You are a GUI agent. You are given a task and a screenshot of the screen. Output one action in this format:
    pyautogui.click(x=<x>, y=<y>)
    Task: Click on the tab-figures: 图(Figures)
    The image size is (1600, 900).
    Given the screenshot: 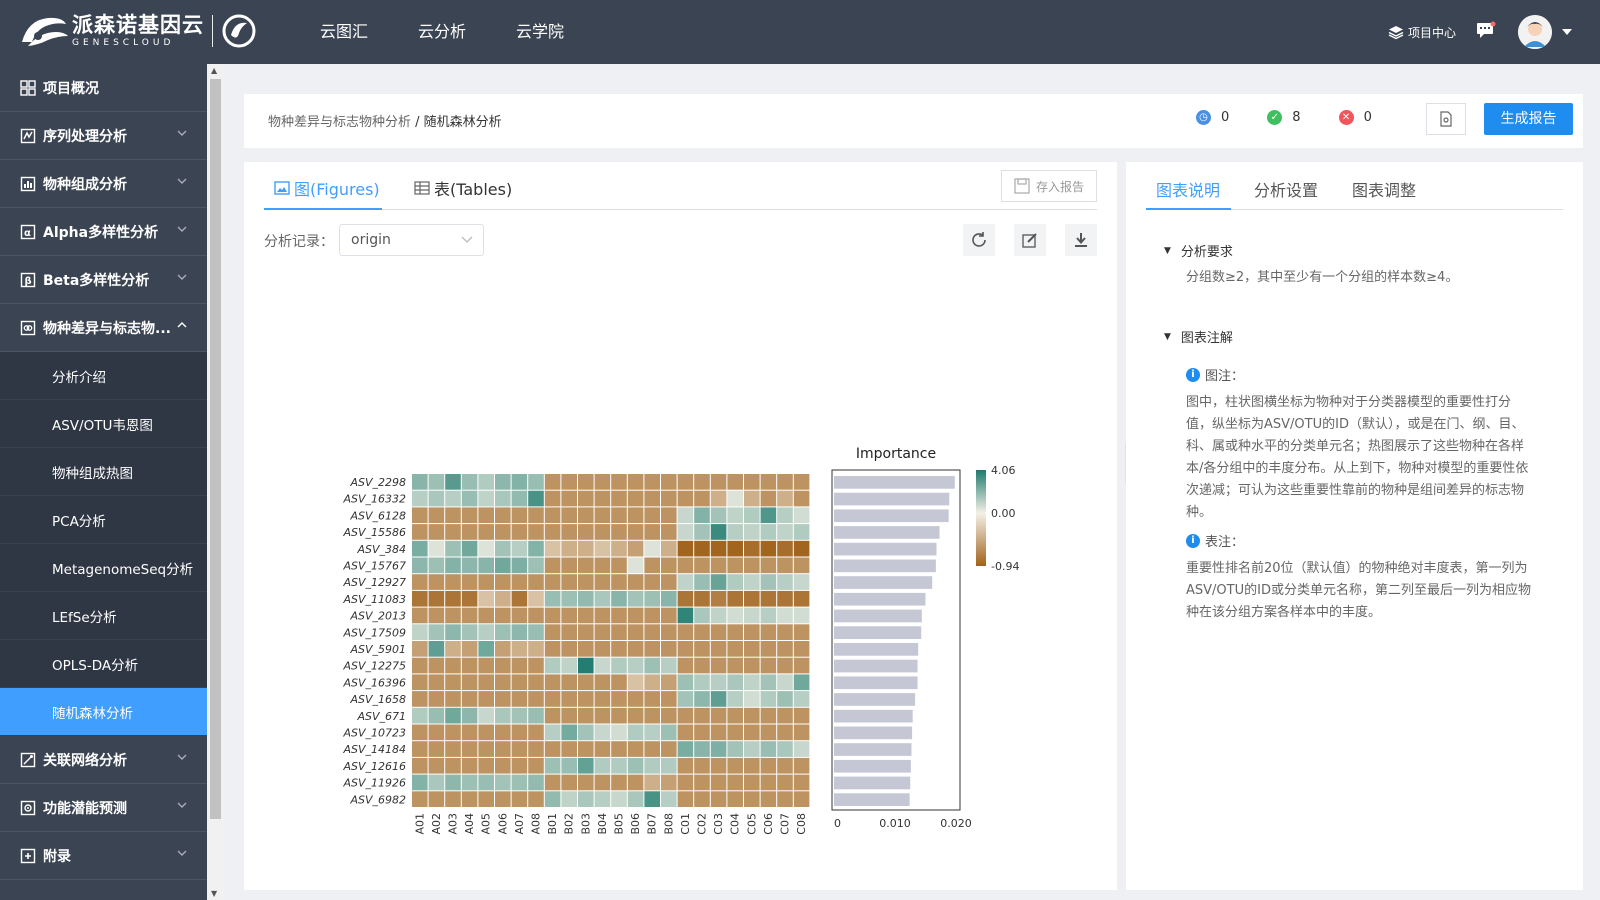 What is the action you would take?
    pyautogui.click(x=327, y=188)
    